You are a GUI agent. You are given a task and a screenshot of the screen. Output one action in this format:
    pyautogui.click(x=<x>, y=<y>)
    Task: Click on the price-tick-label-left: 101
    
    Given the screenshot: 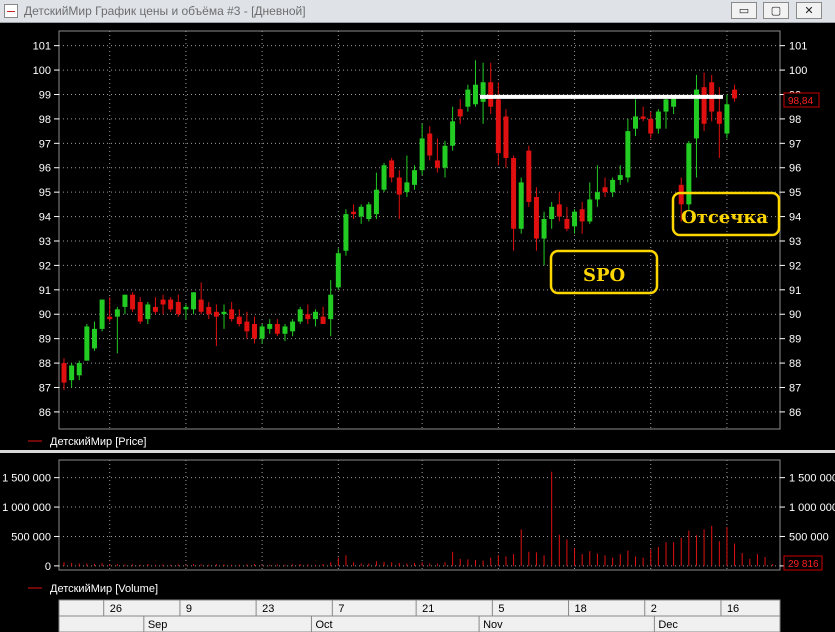 What is the action you would take?
    pyautogui.click(x=42, y=47)
    